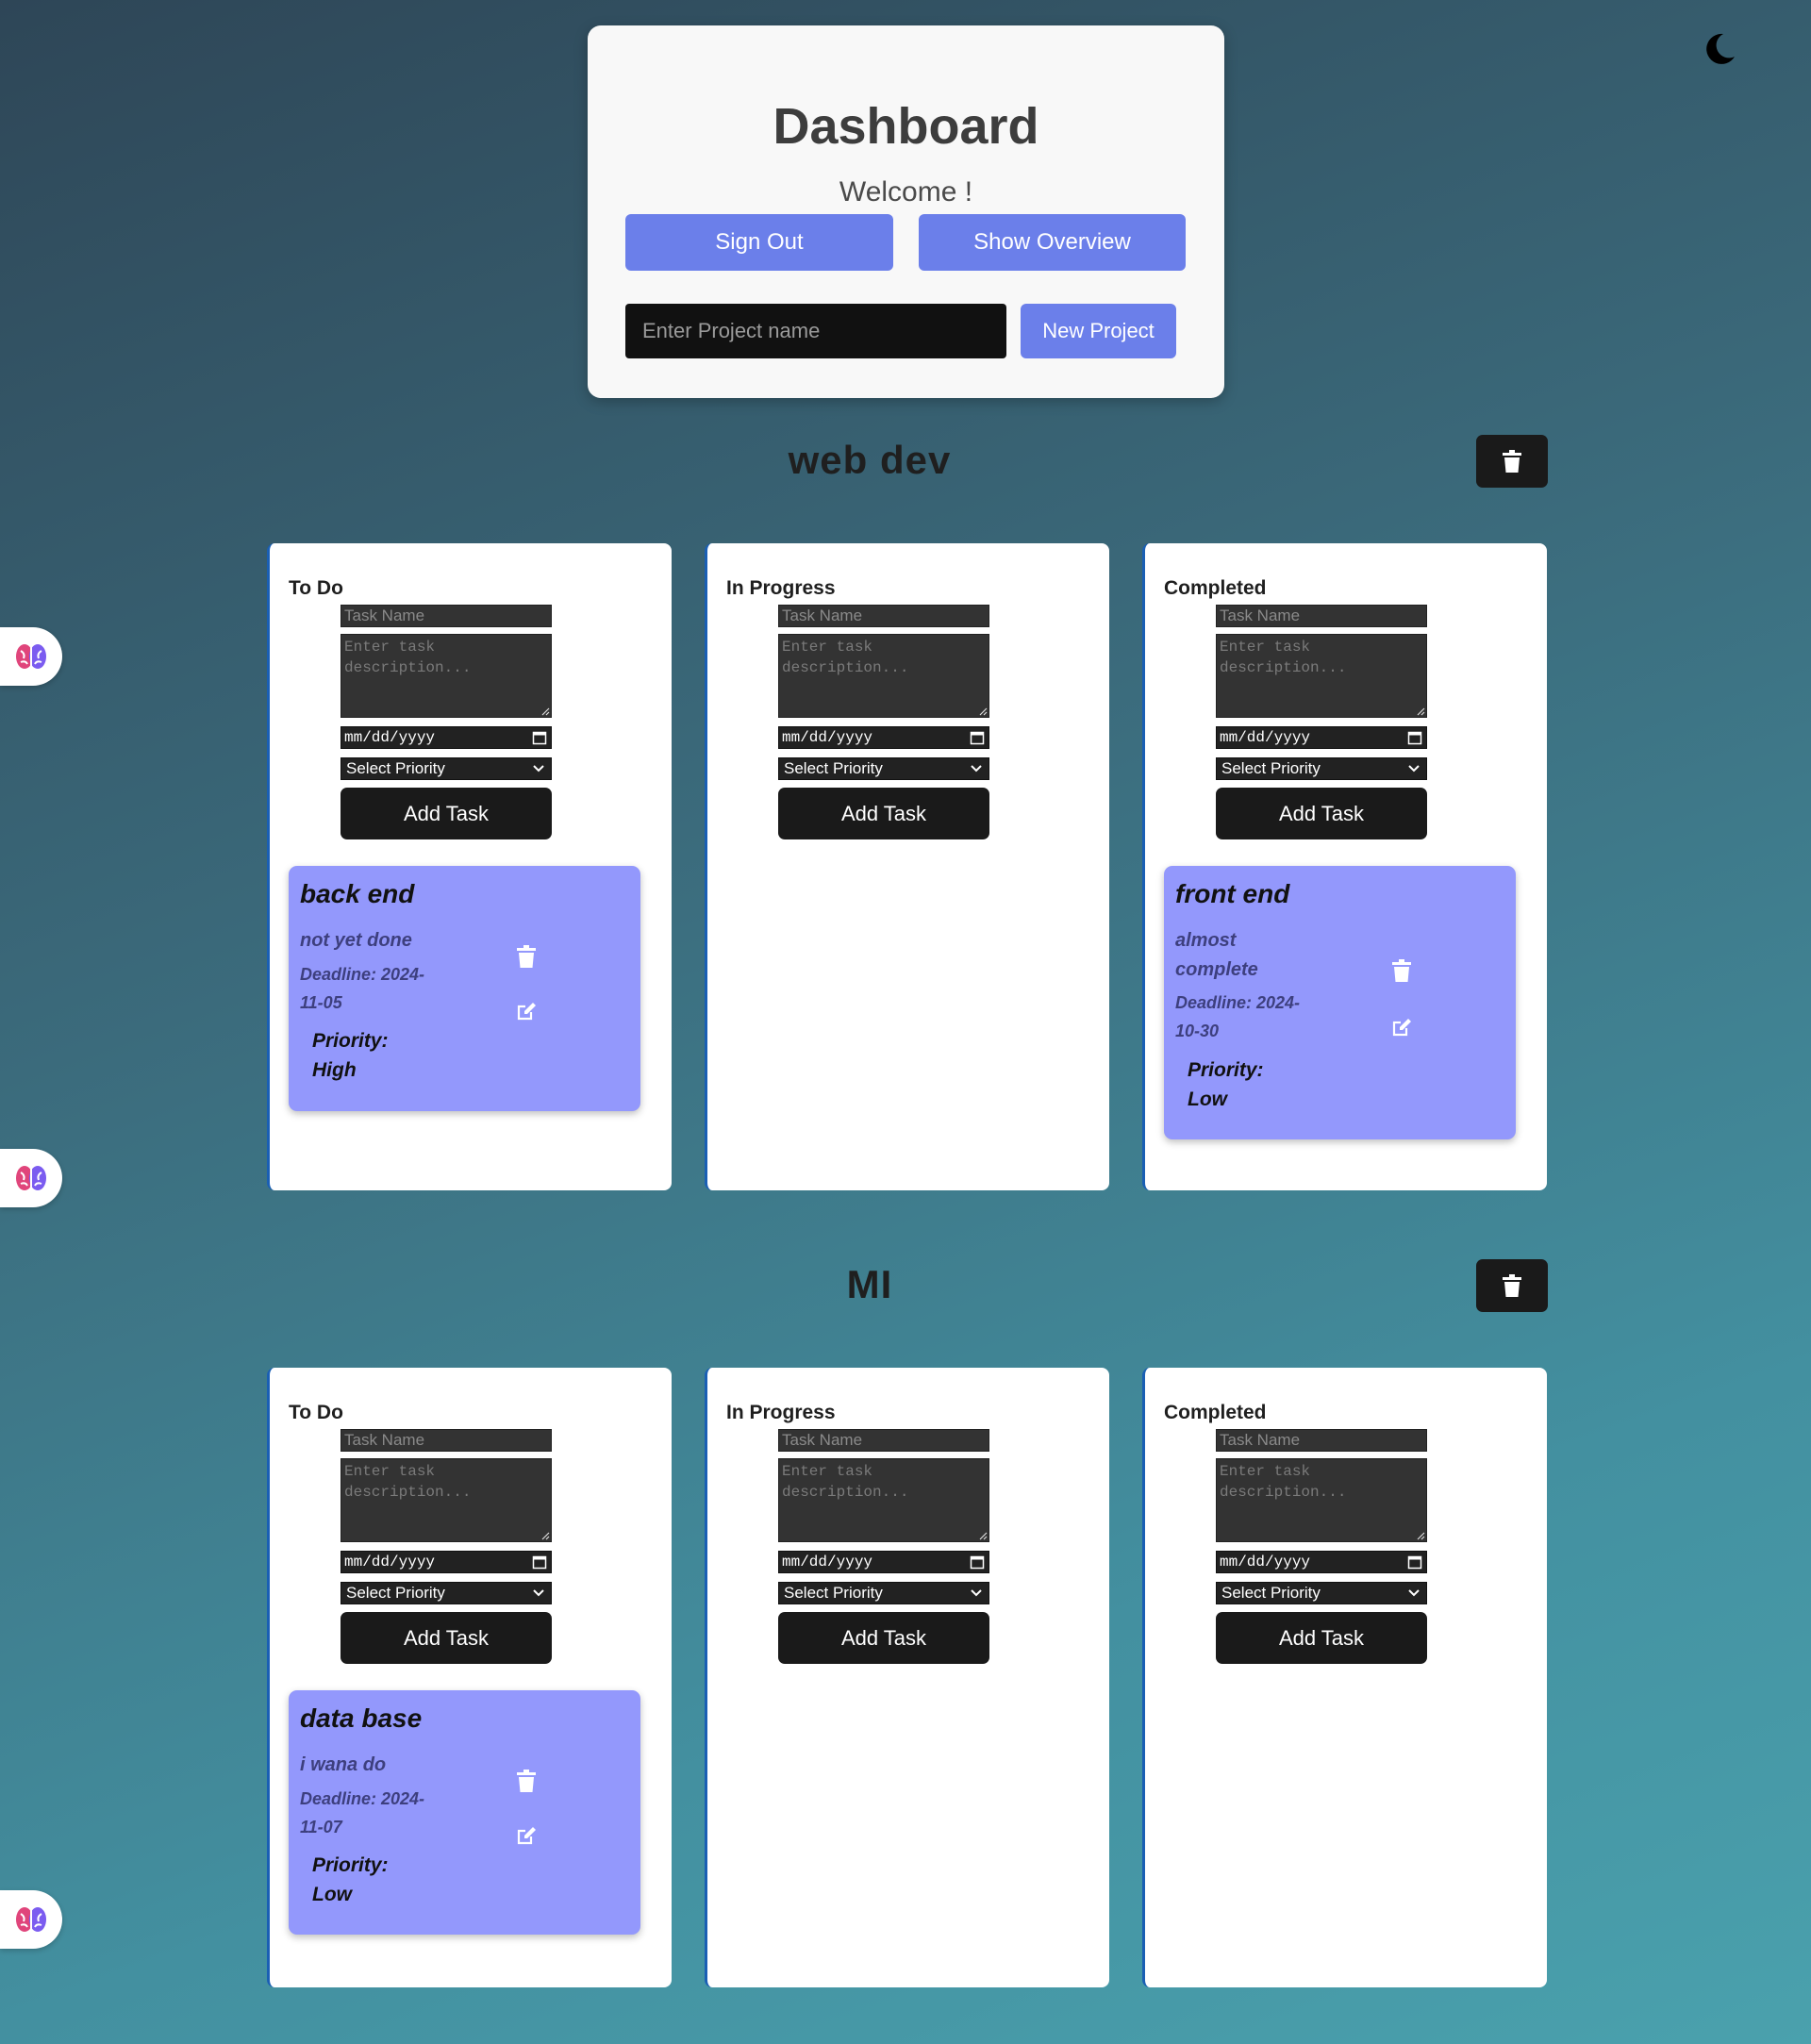 This screenshot has width=1811, height=2044. I want to click on task-priority: Priority: High, so click(350, 1055).